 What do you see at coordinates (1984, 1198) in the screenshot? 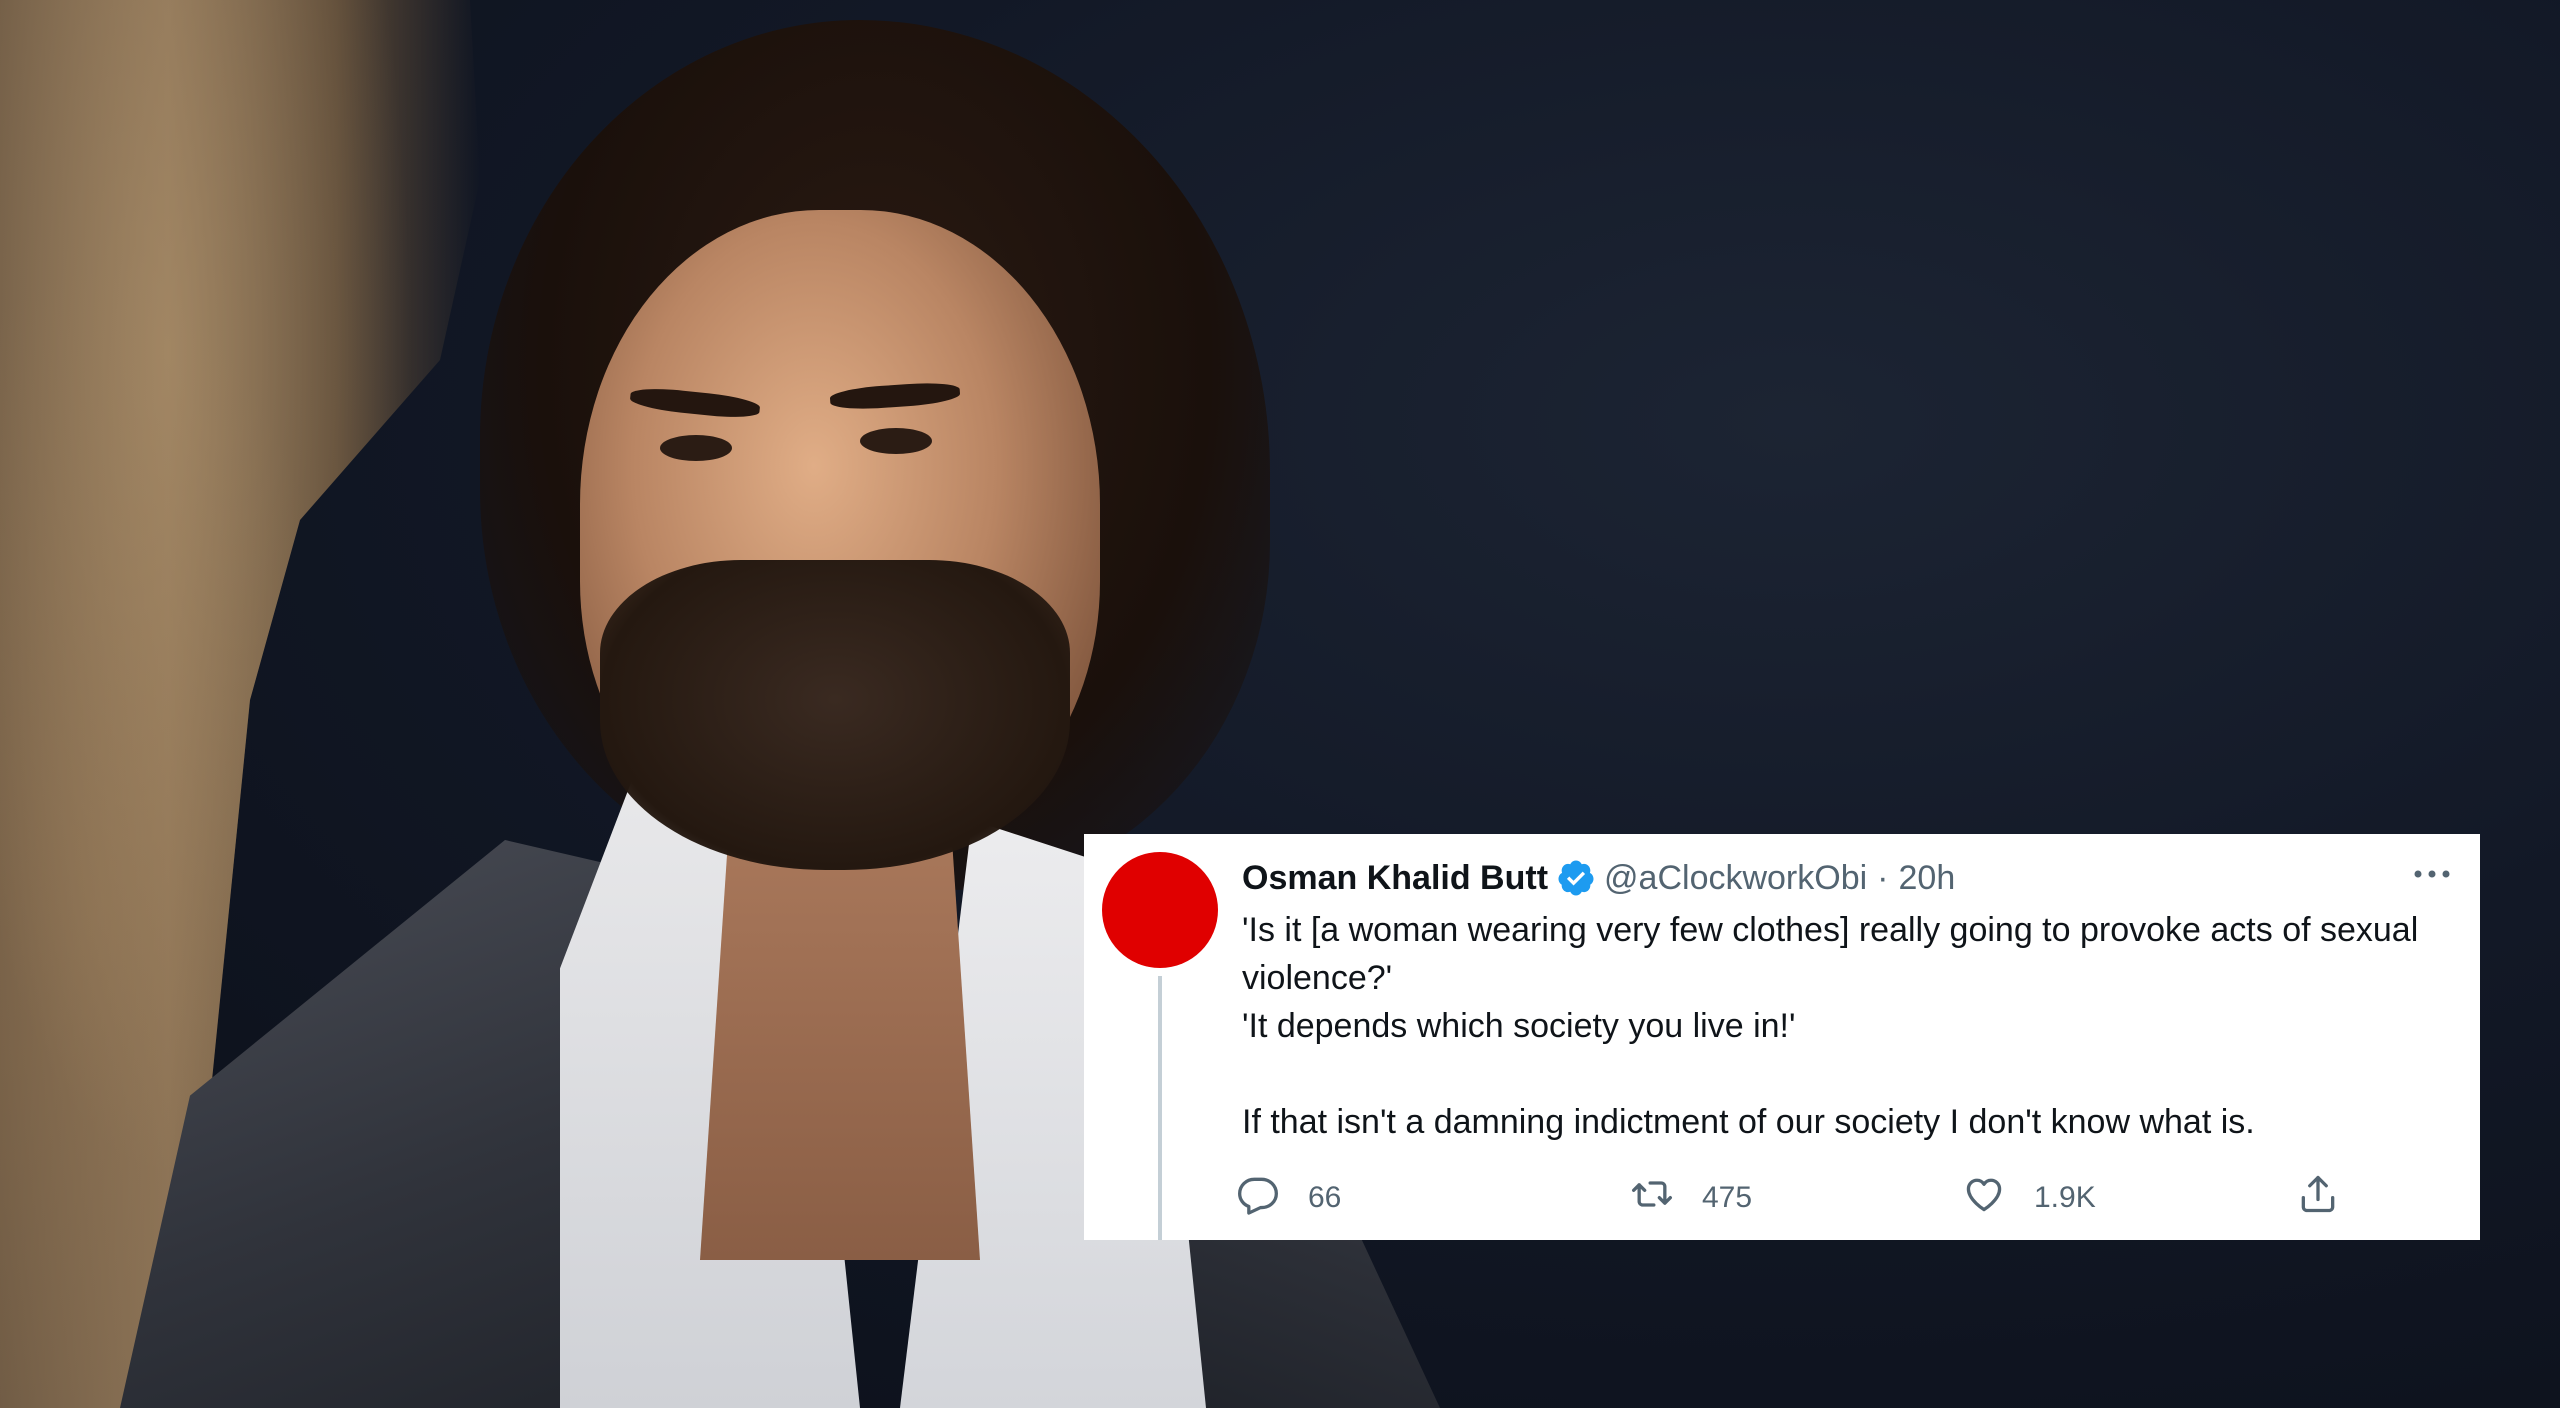
I see `heart-icon` at bounding box center [1984, 1198].